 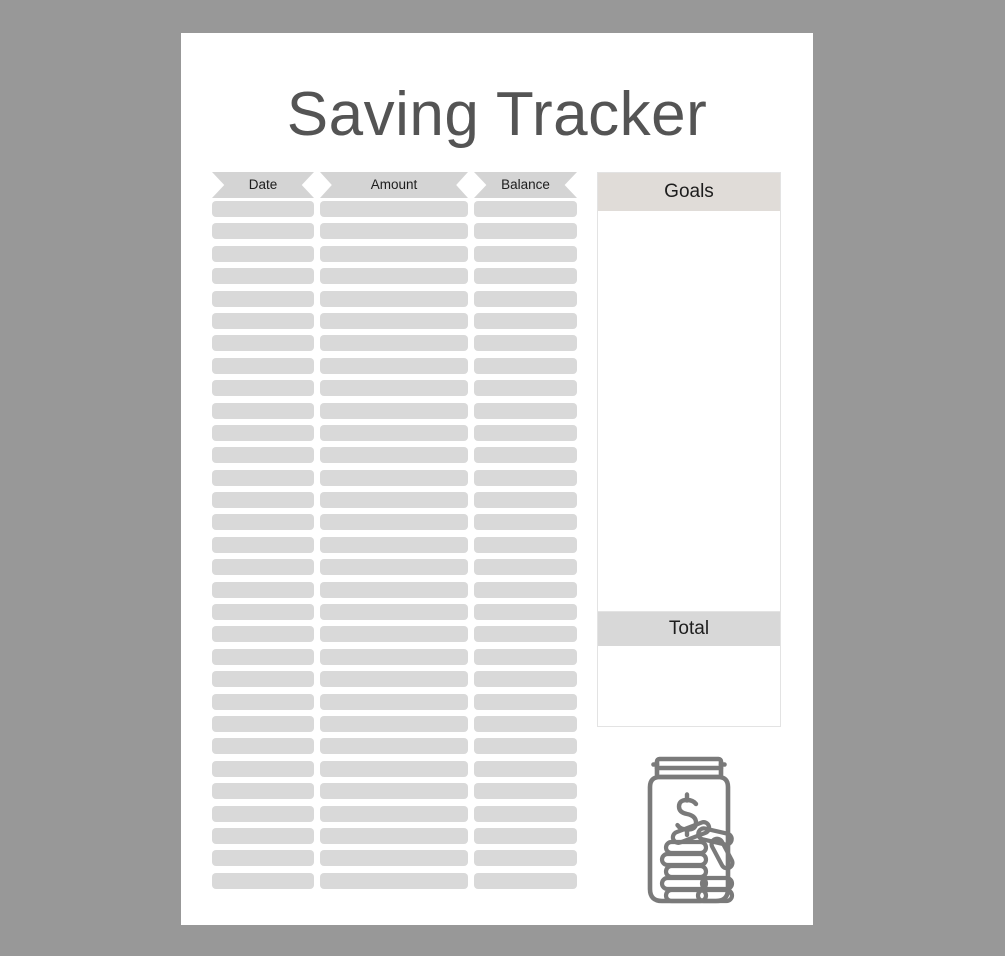 I want to click on table-cells-amount, so click(x=394, y=548).